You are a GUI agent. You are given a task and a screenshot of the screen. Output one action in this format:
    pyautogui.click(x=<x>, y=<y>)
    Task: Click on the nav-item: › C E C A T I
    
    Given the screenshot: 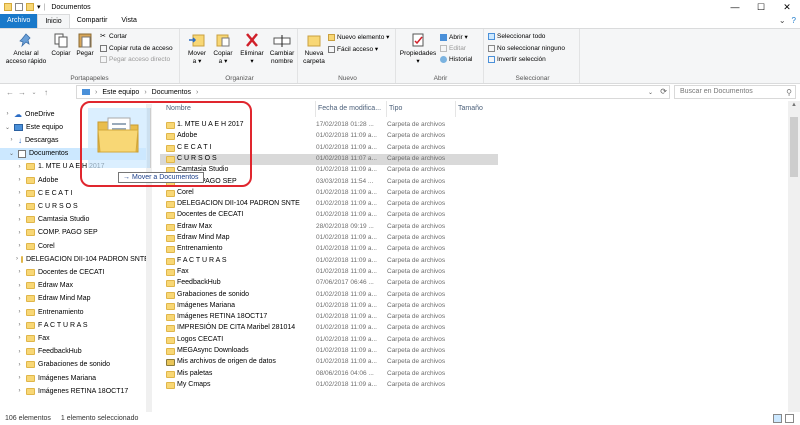 What is the action you would take?
    pyautogui.click(x=73, y=193)
    